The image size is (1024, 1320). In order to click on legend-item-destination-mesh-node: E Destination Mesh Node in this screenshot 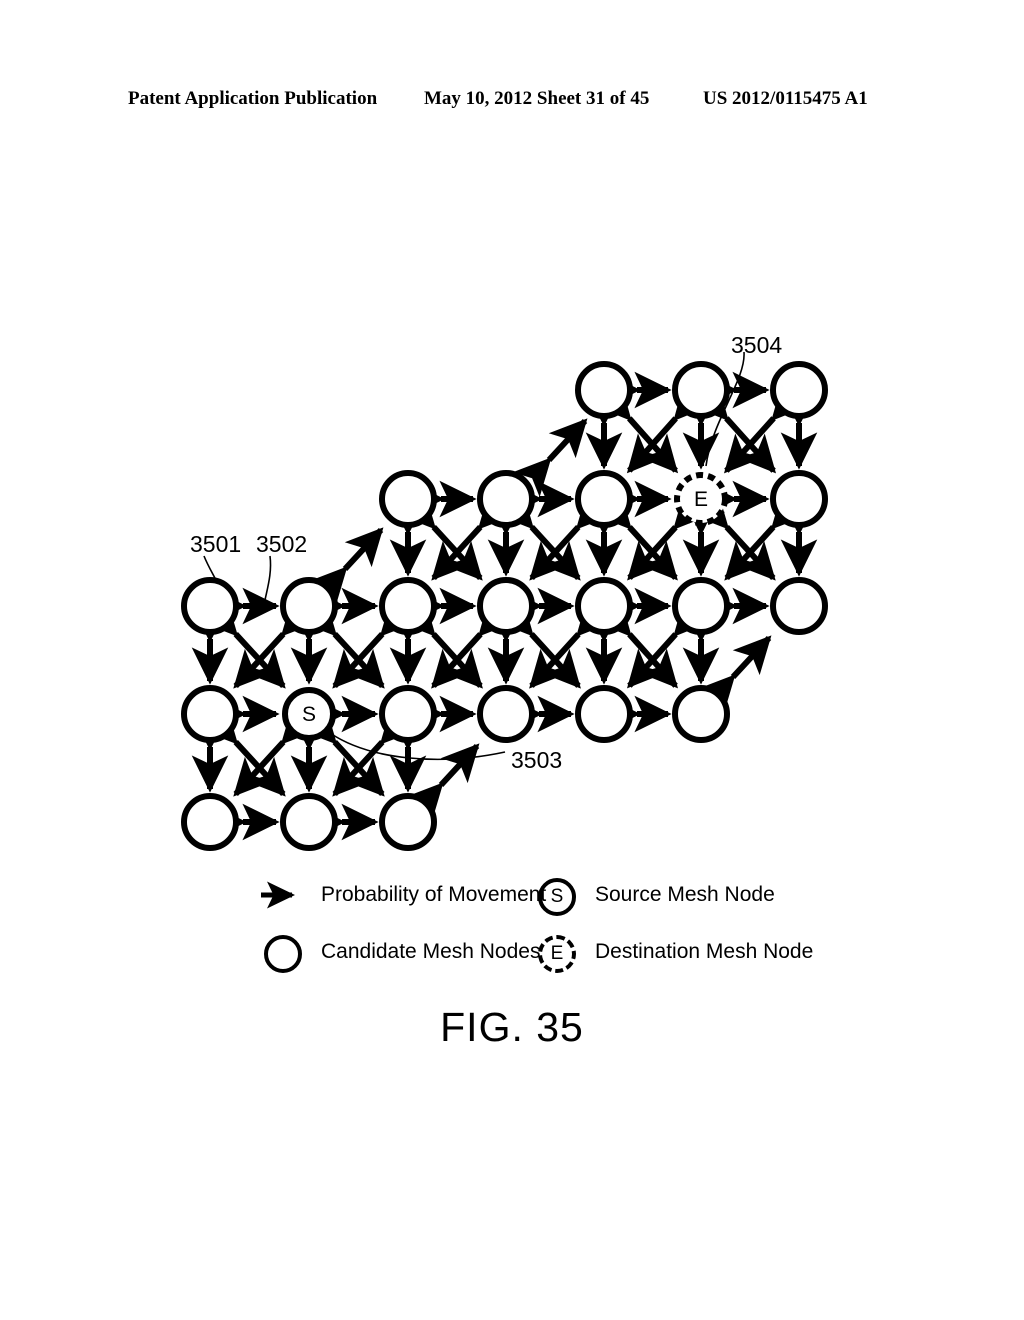, I will do `click(672, 952)`.